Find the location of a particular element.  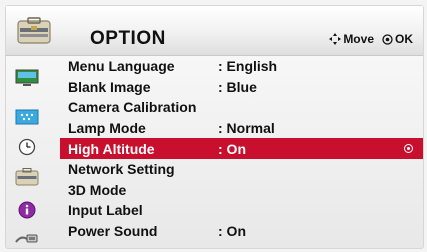

menu-item-high-altitude: High Altitude : On is located at coordinates (241, 148).